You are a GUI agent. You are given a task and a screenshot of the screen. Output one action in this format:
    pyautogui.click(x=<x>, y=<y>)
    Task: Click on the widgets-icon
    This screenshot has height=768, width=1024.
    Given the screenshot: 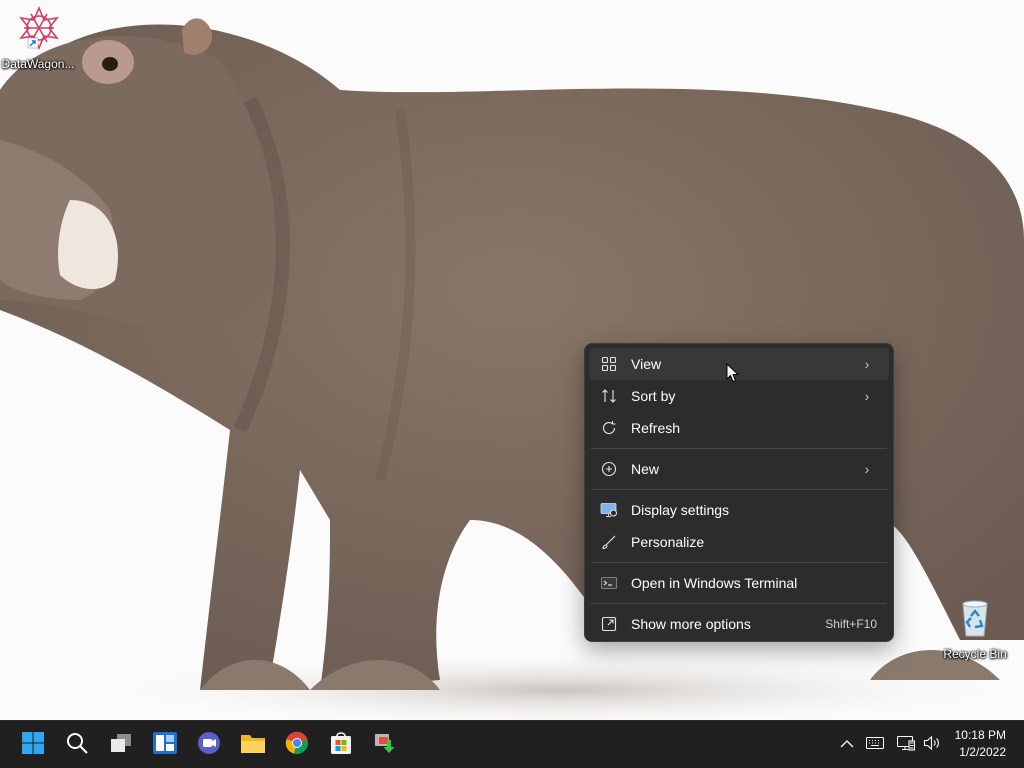 What is the action you would take?
    pyautogui.click(x=165, y=745)
    